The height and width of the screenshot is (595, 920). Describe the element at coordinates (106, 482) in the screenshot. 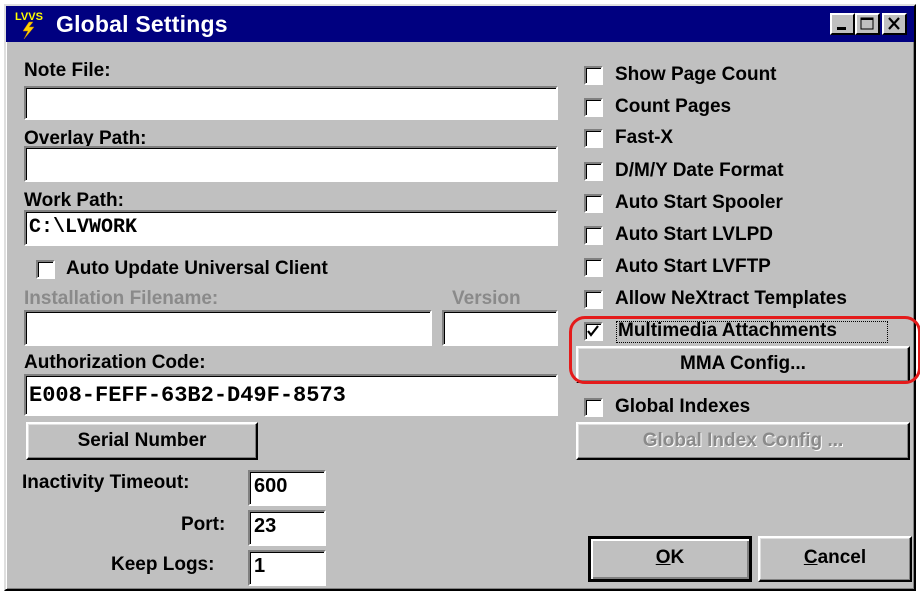

I see `inactivity-timeout-label: Inactivity Timeout:` at that location.